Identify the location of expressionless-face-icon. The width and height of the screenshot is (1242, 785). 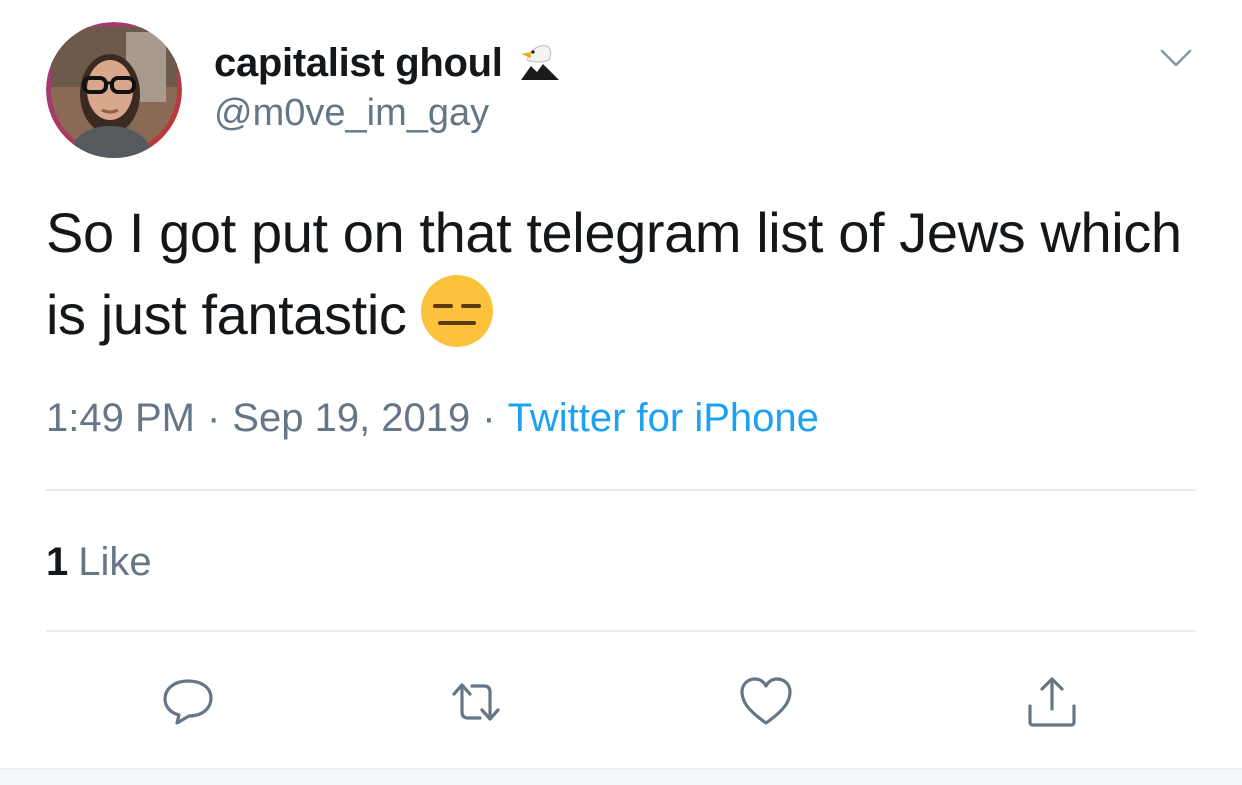
(457, 311).